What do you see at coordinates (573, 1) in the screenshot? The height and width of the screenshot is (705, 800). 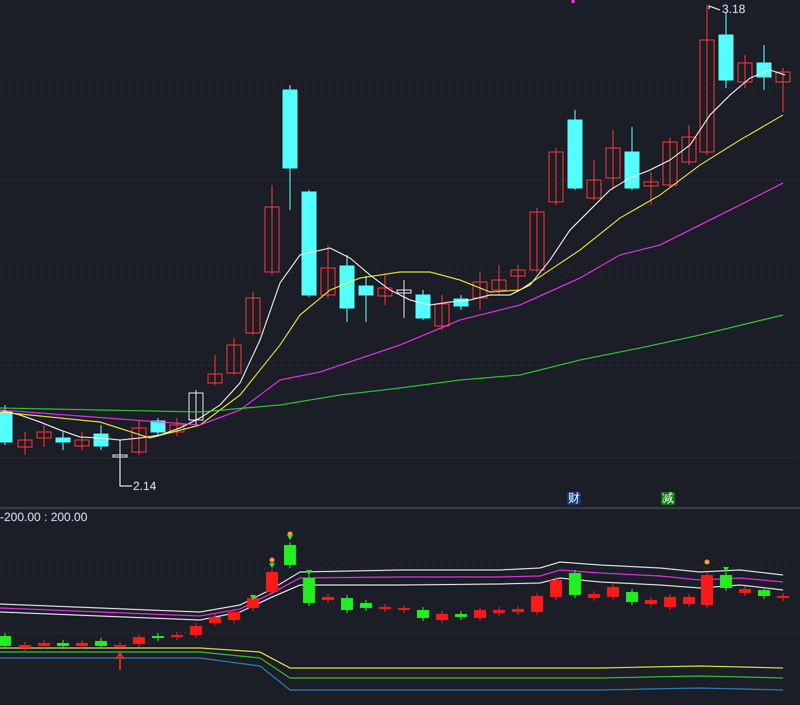 I see `tick-mark` at bounding box center [573, 1].